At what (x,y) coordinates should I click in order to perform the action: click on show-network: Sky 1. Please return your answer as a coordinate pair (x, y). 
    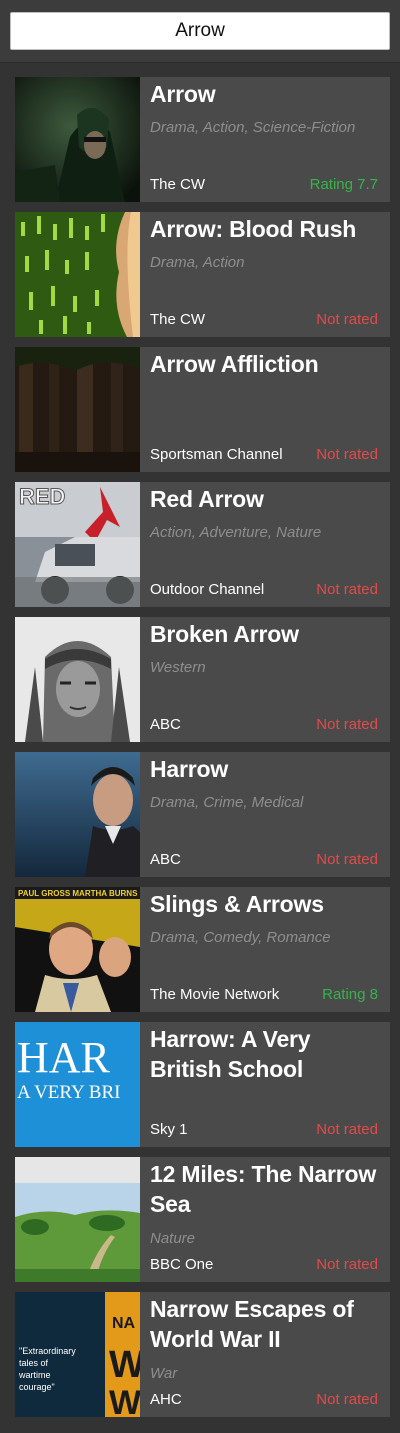
    Looking at the image, I should click on (169, 1129).